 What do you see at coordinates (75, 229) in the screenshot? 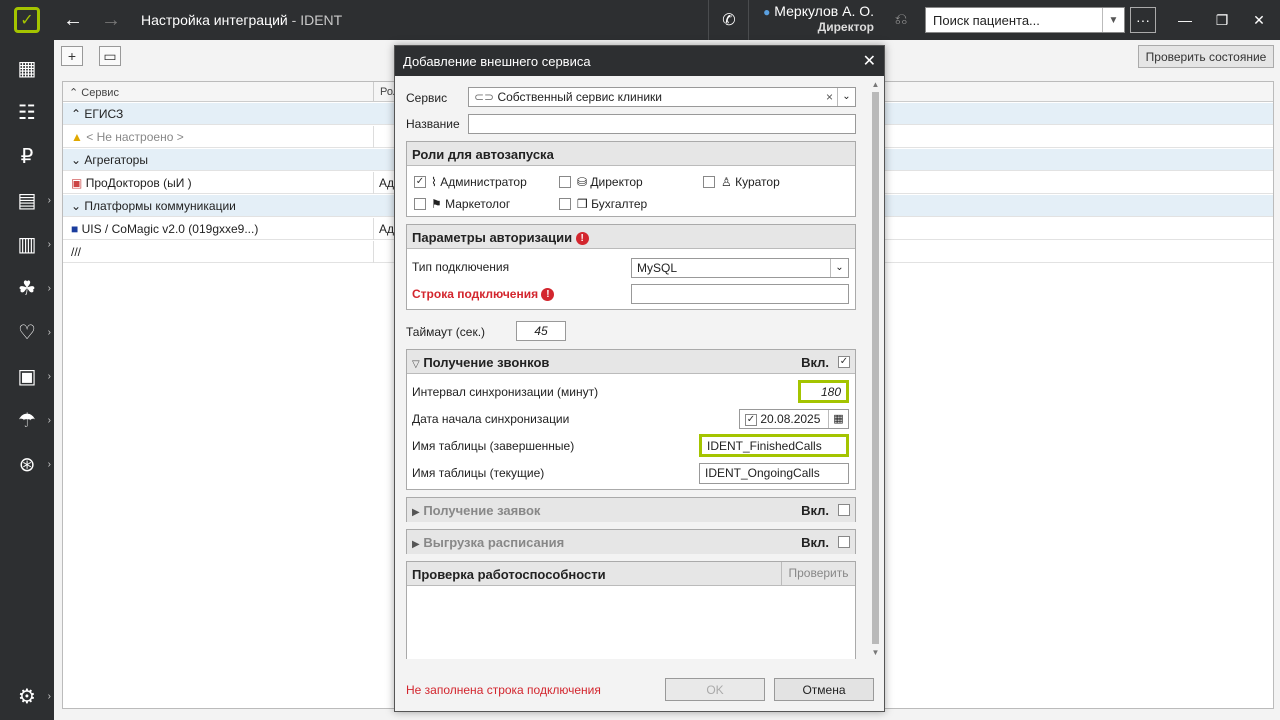
I see `uis-icon: ■` at bounding box center [75, 229].